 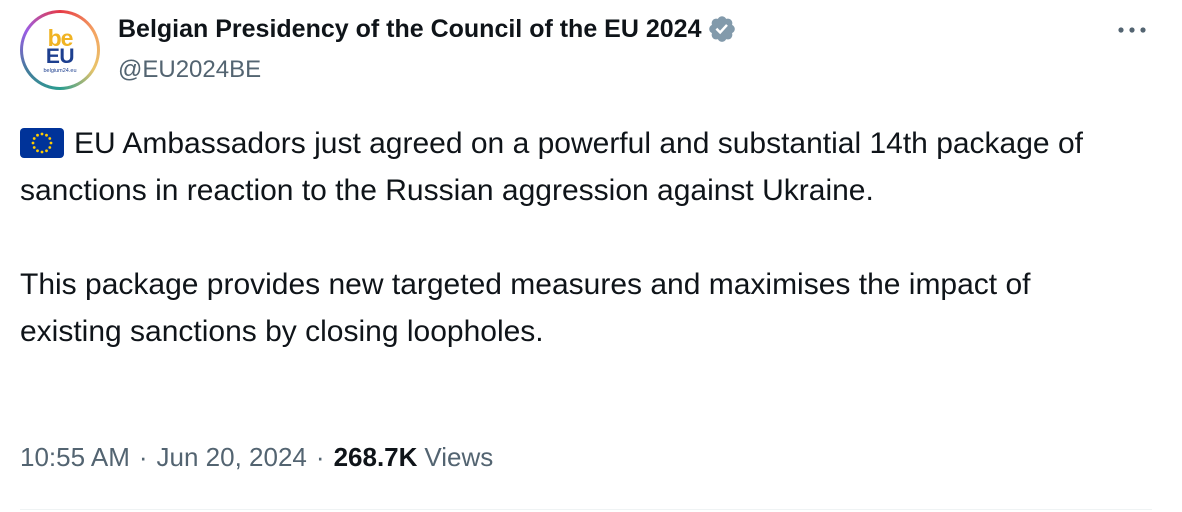 I want to click on views-count: 268.7K, so click(x=376, y=457).